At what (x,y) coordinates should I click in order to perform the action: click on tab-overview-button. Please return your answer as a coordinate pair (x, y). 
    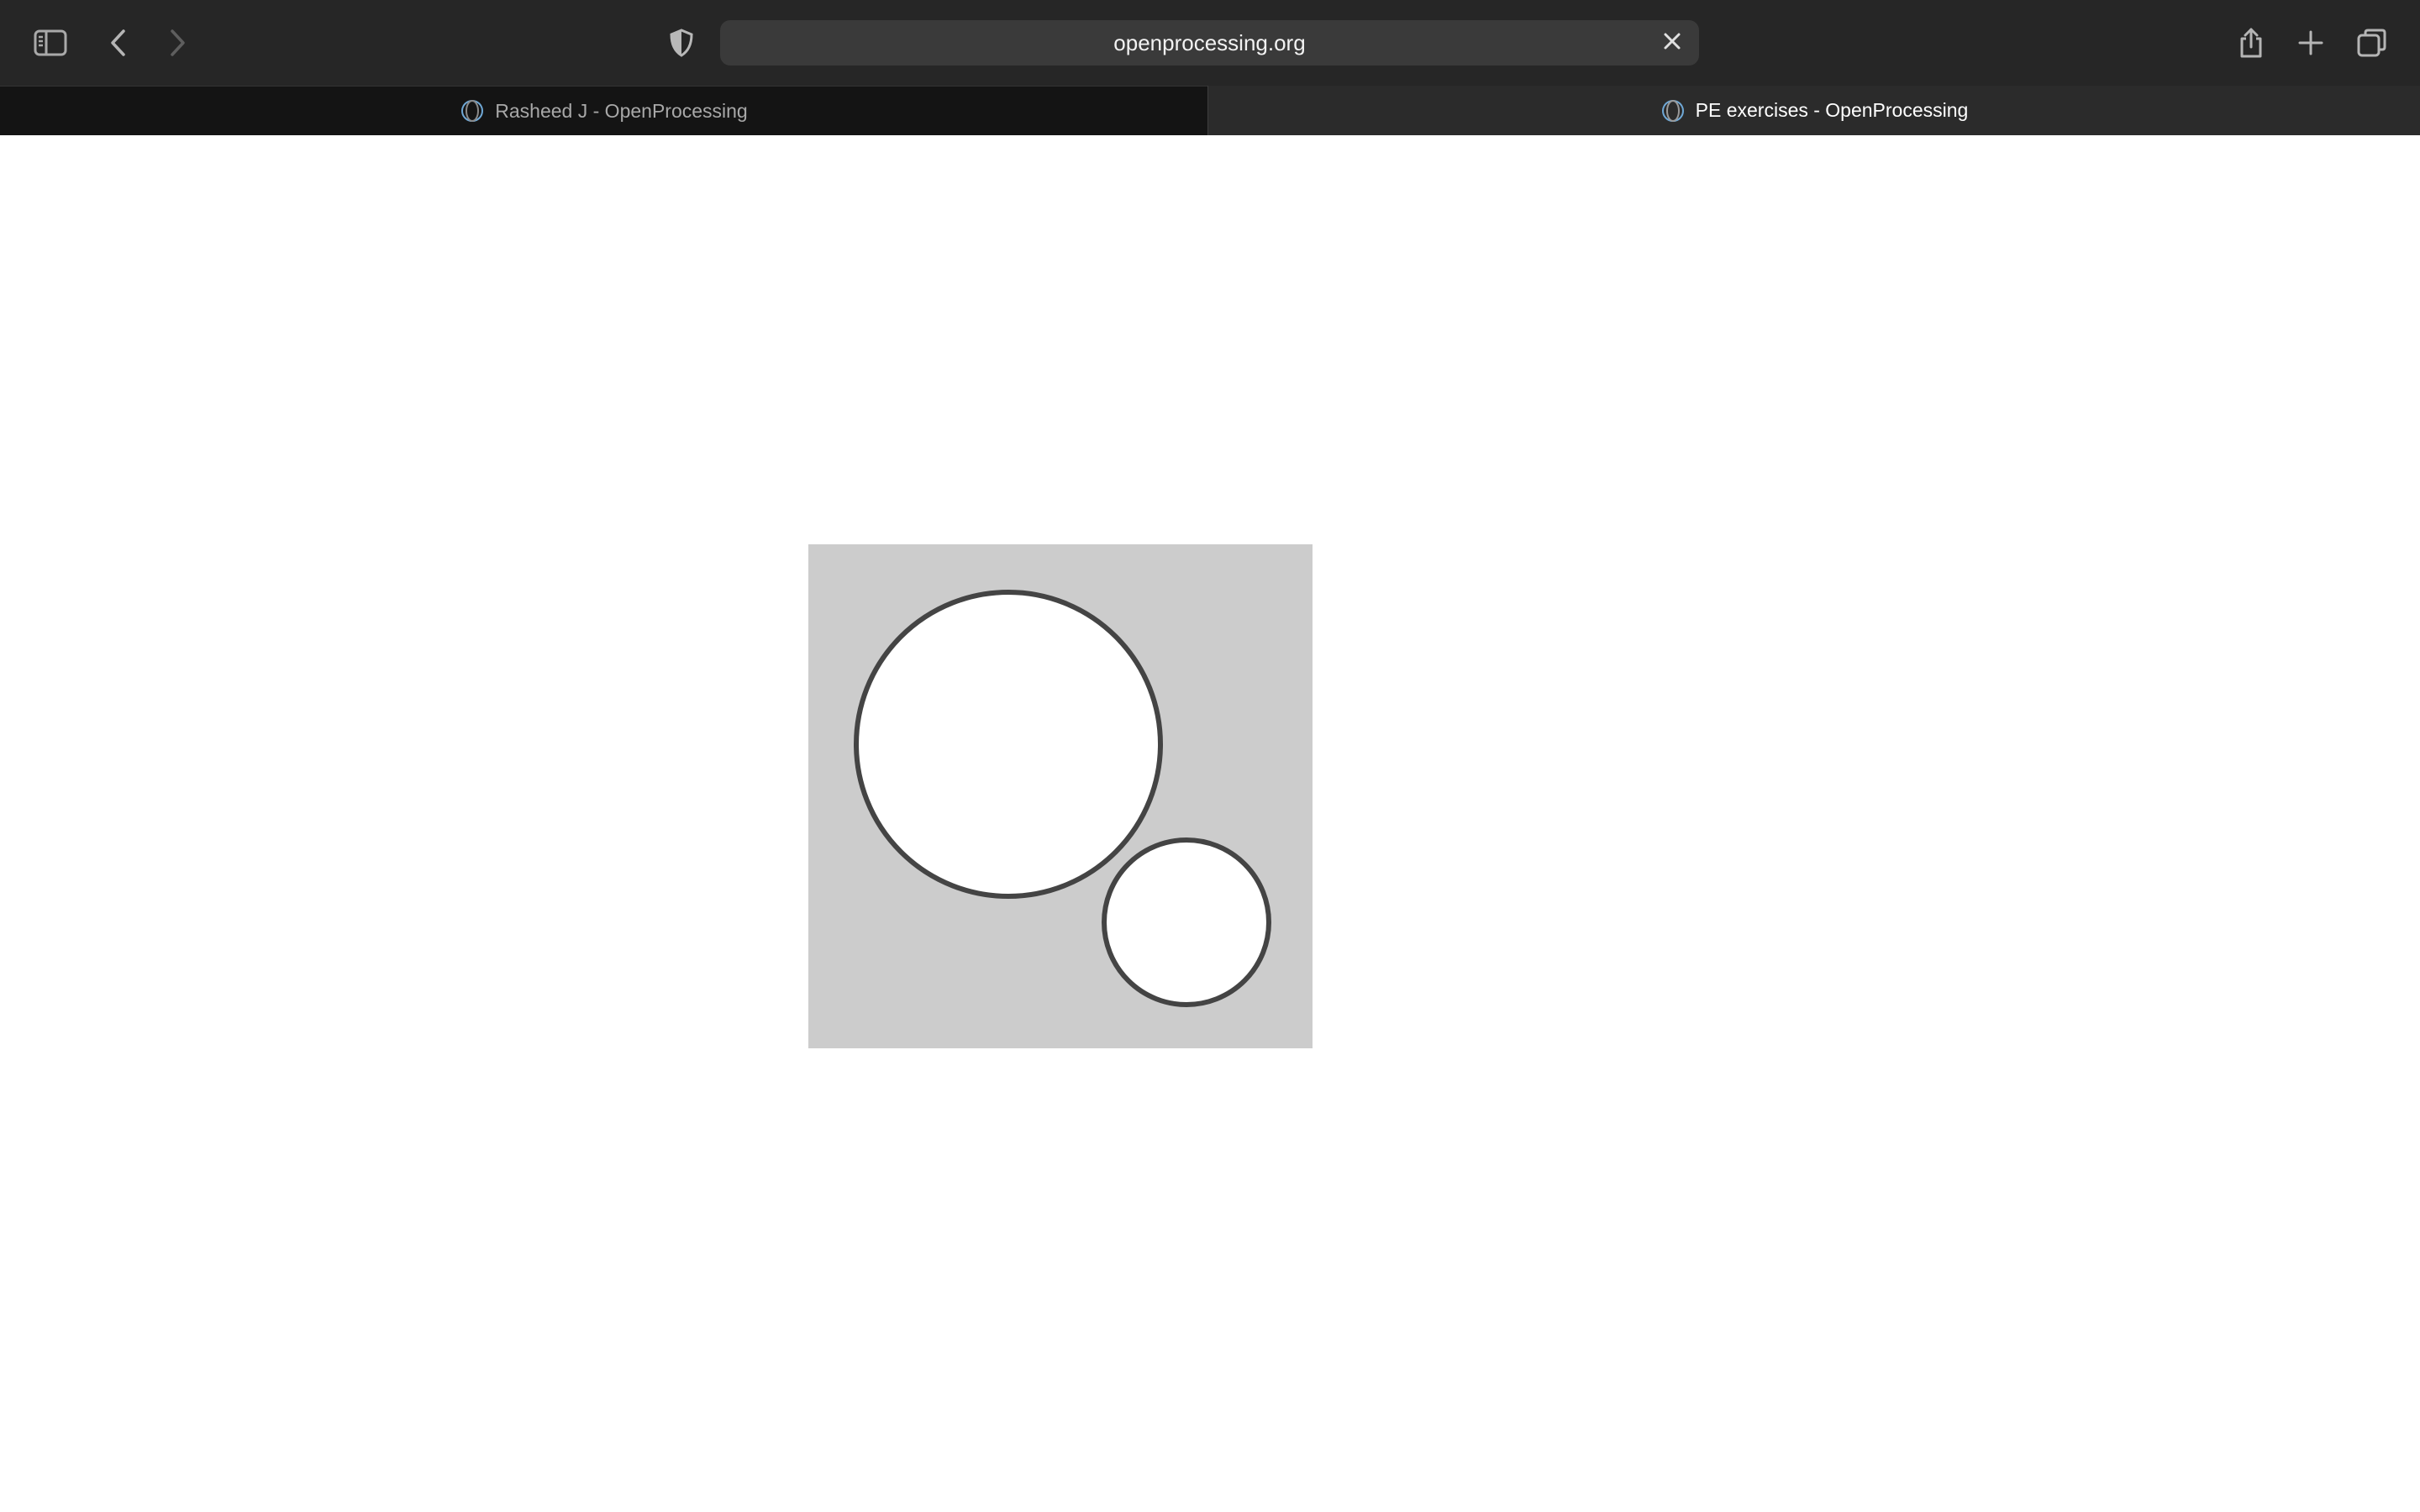
    Looking at the image, I should click on (2372, 43).